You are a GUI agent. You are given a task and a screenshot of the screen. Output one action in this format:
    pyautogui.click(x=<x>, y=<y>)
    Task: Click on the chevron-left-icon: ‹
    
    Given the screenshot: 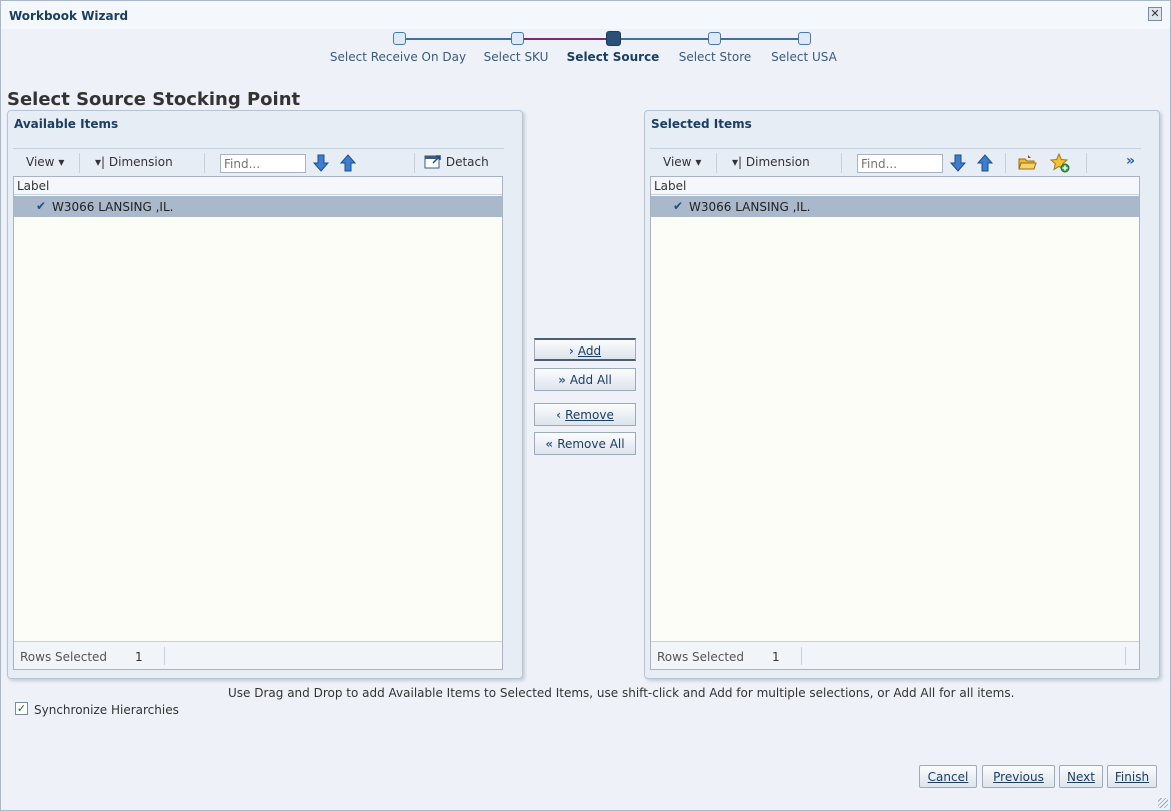 What is the action you would take?
    pyautogui.click(x=559, y=415)
    